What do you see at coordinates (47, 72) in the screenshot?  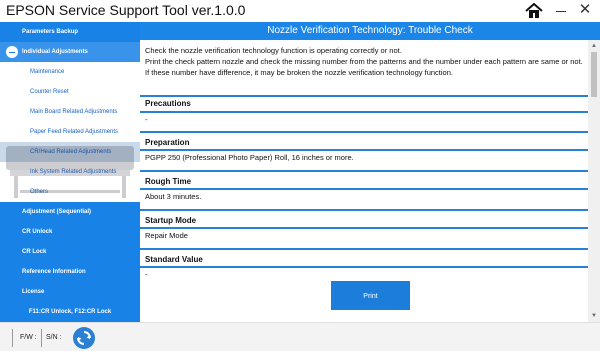 I see `sidebar-subitem-label: Maintenance` at bounding box center [47, 72].